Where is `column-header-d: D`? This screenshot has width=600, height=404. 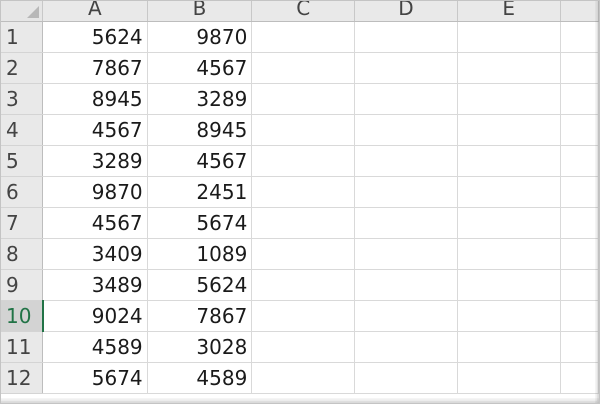 column-header-d: D is located at coordinates (406, 11).